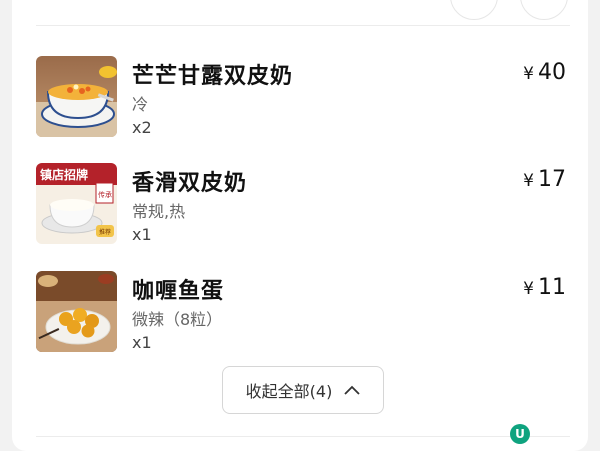 This screenshot has width=600, height=451. I want to click on item-price: ¥11, so click(544, 287).